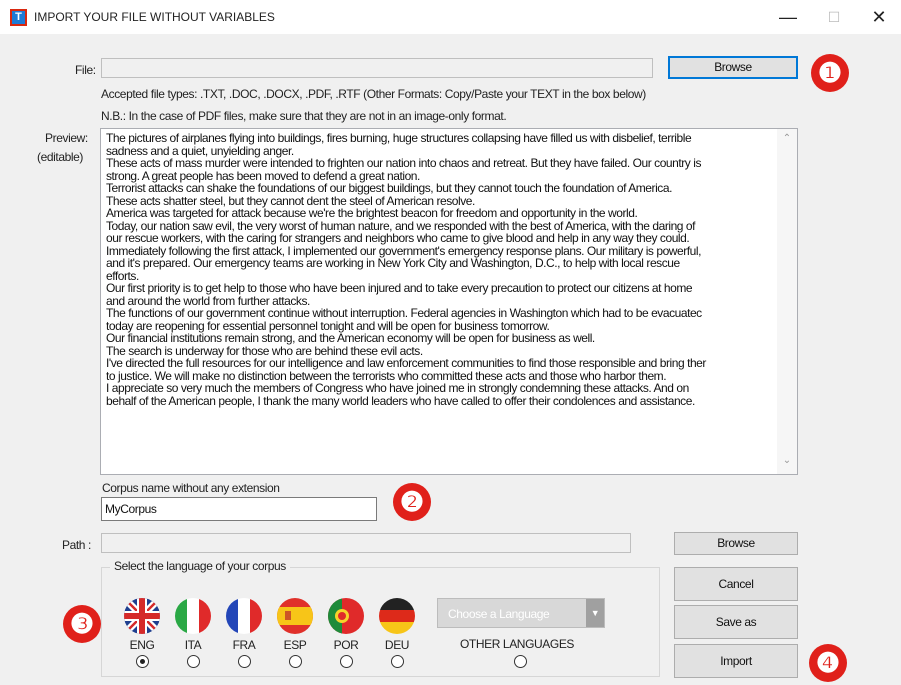 This screenshot has width=901, height=685. Describe the element at coordinates (244, 661) in the screenshot. I see `radio-fra` at that location.